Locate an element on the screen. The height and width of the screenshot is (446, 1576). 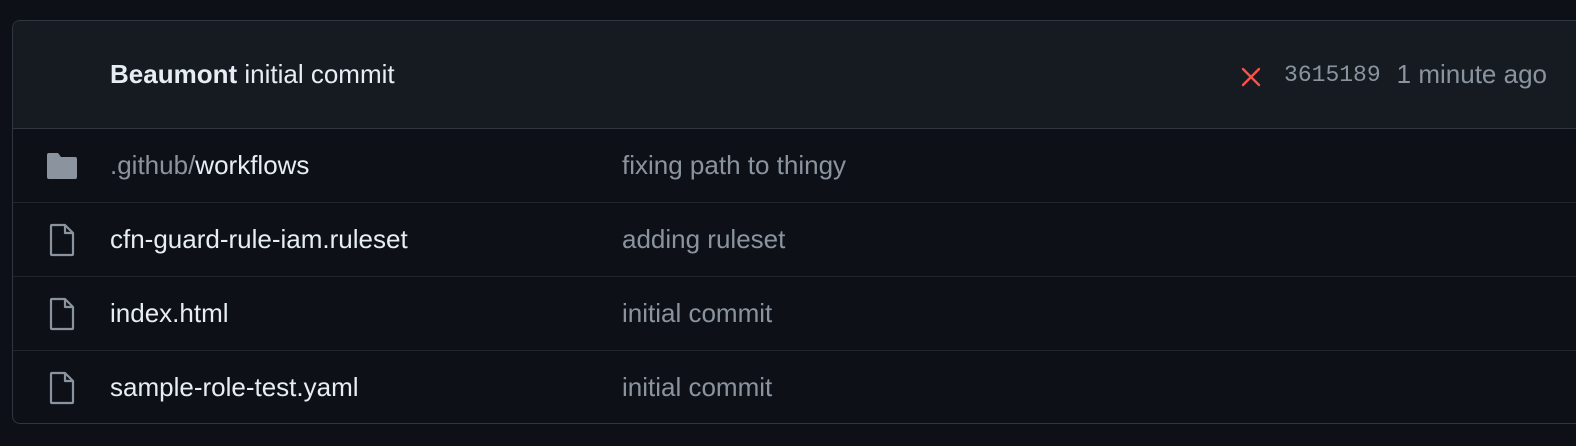
commit-sha: 3615189 is located at coordinates (1332, 75).